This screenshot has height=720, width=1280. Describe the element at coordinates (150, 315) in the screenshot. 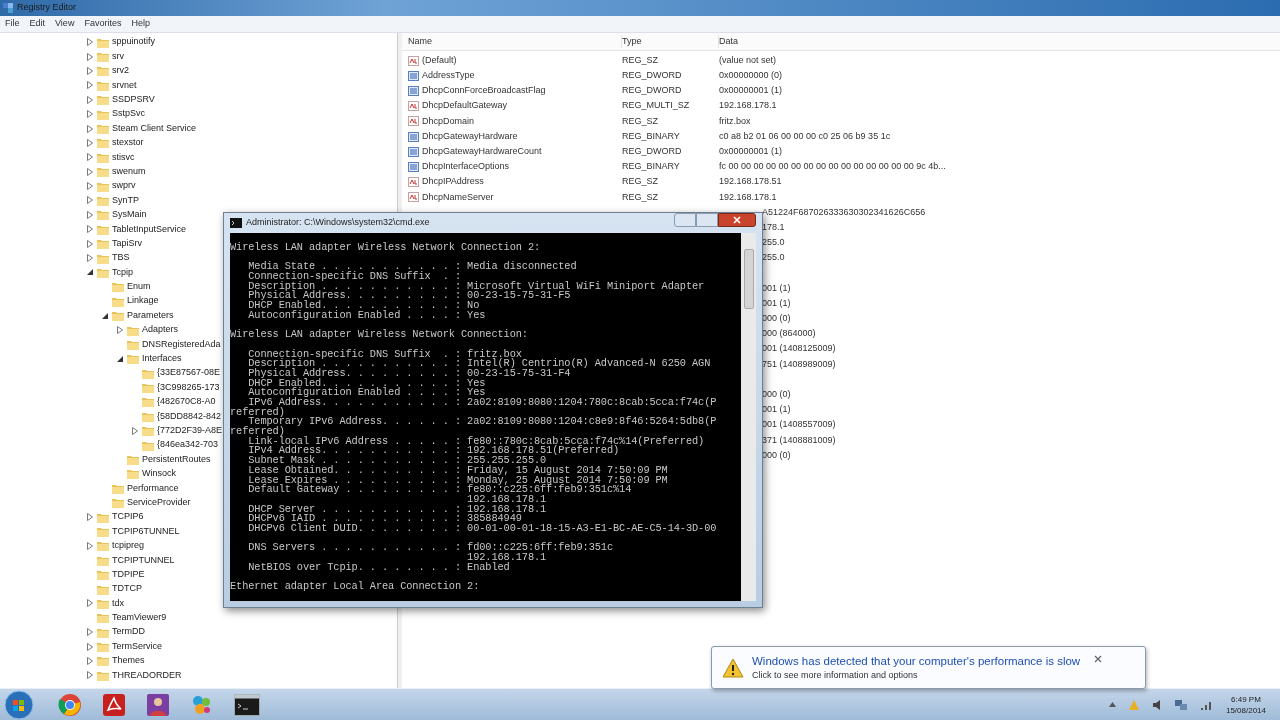

I see `tree-item: Parameters` at that location.